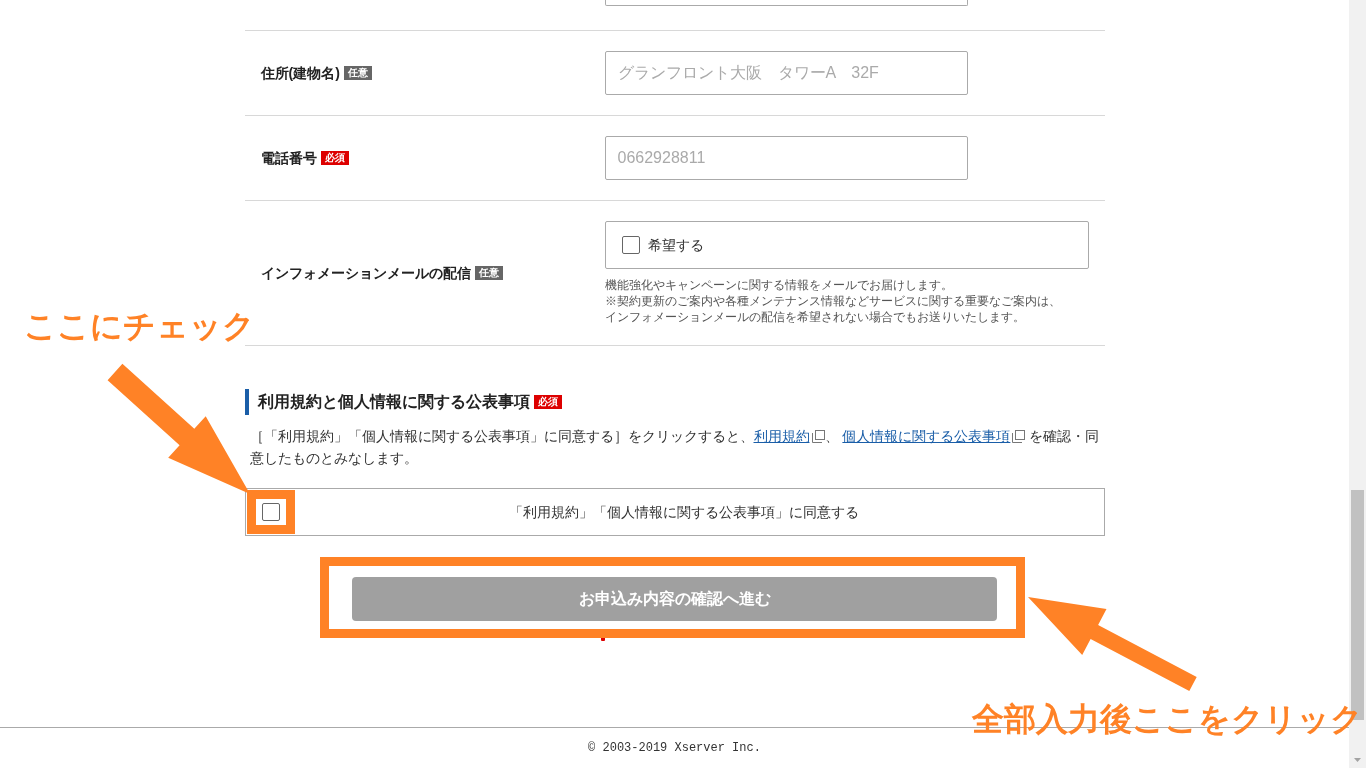 The height and width of the screenshot is (768, 1366). Describe the element at coordinates (815, 317) in the screenshot. I see `note-text: インフォメーションメールの配信を希望されない場合でもお送りいたします。` at that location.